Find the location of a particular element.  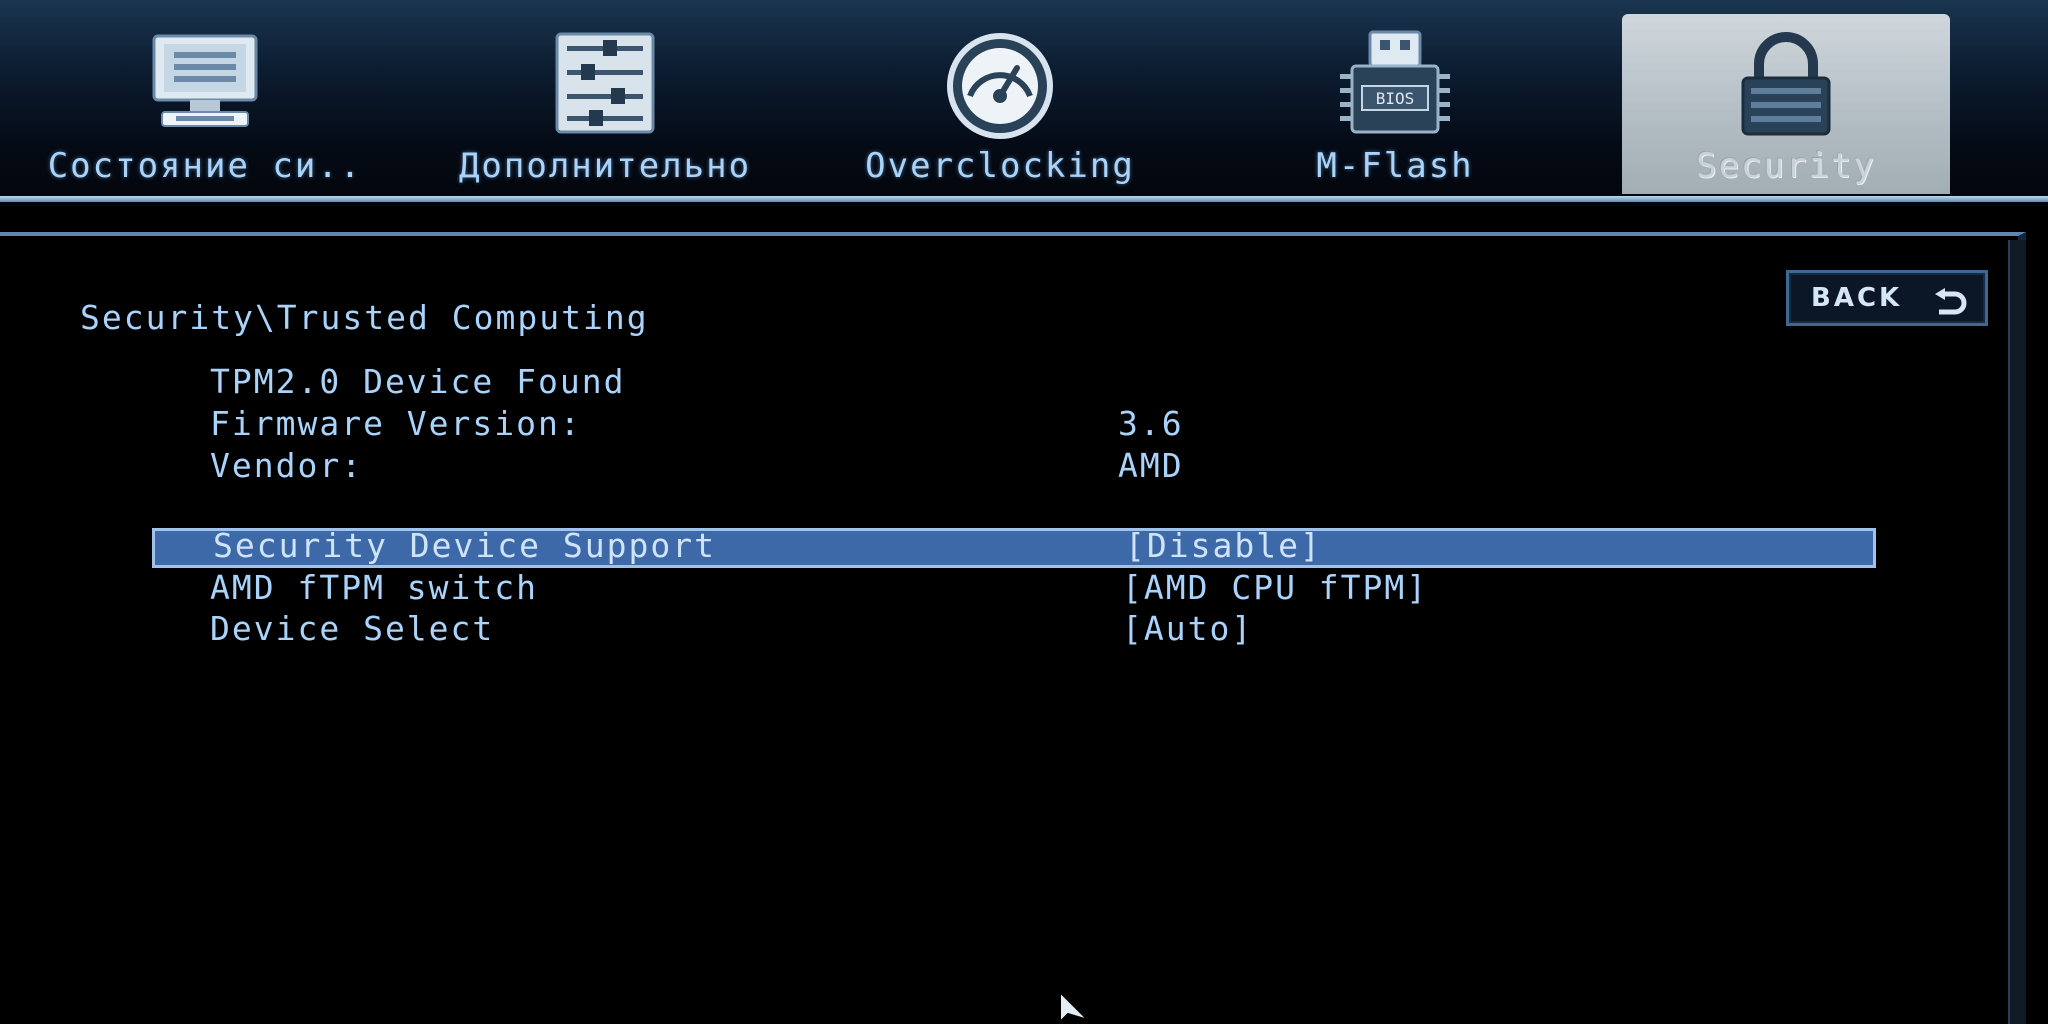

setting-label: Security Device Support is located at coordinates (464, 545).